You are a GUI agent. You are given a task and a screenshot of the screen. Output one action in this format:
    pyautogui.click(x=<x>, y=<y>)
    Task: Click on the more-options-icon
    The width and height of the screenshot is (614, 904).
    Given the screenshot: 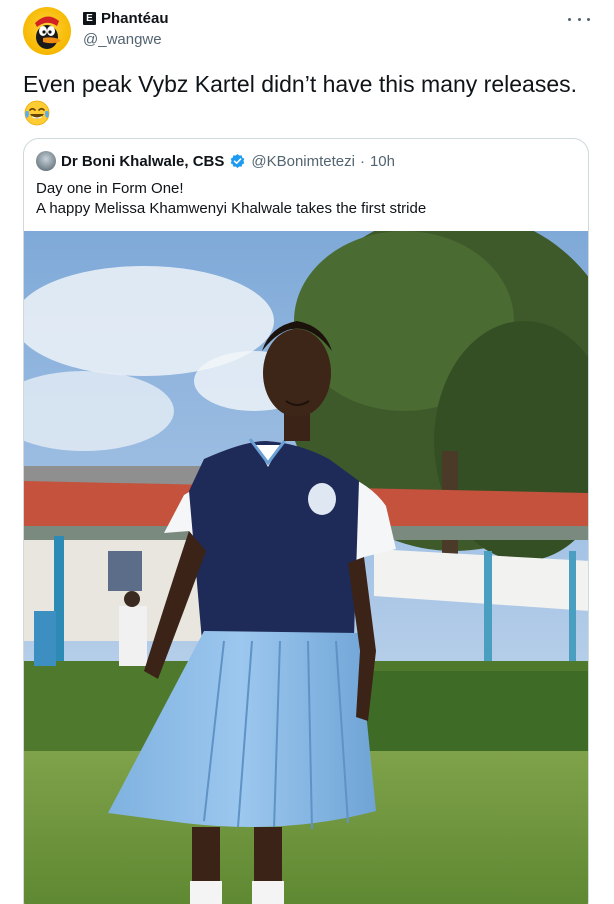 What is the action you would take?
    pyautogui.click(x=579, y=19)
    